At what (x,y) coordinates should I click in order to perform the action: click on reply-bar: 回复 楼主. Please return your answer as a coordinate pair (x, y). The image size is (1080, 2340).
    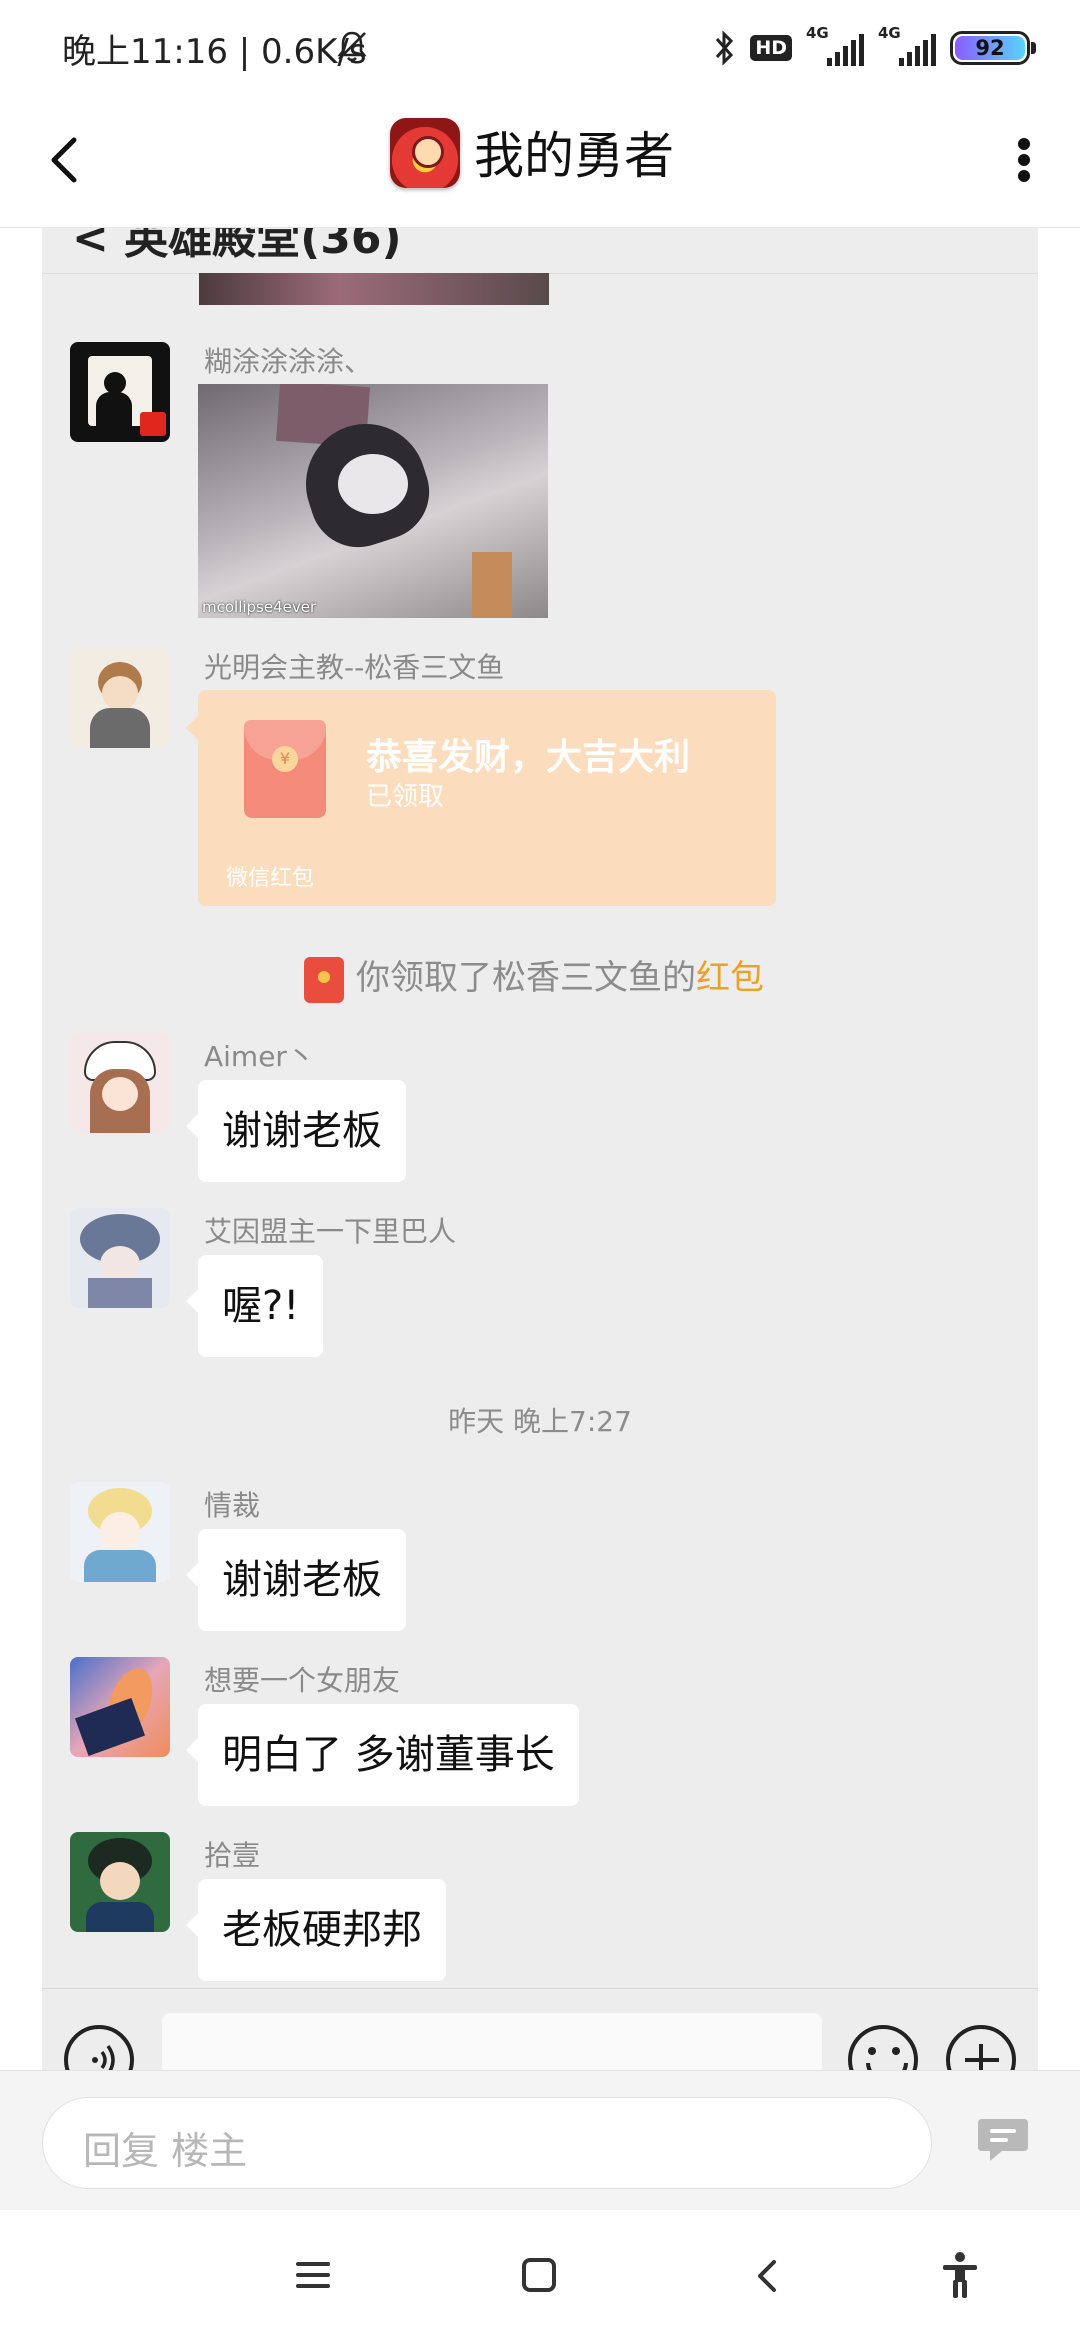
    Looking at the image, I should click on (540, 2140).